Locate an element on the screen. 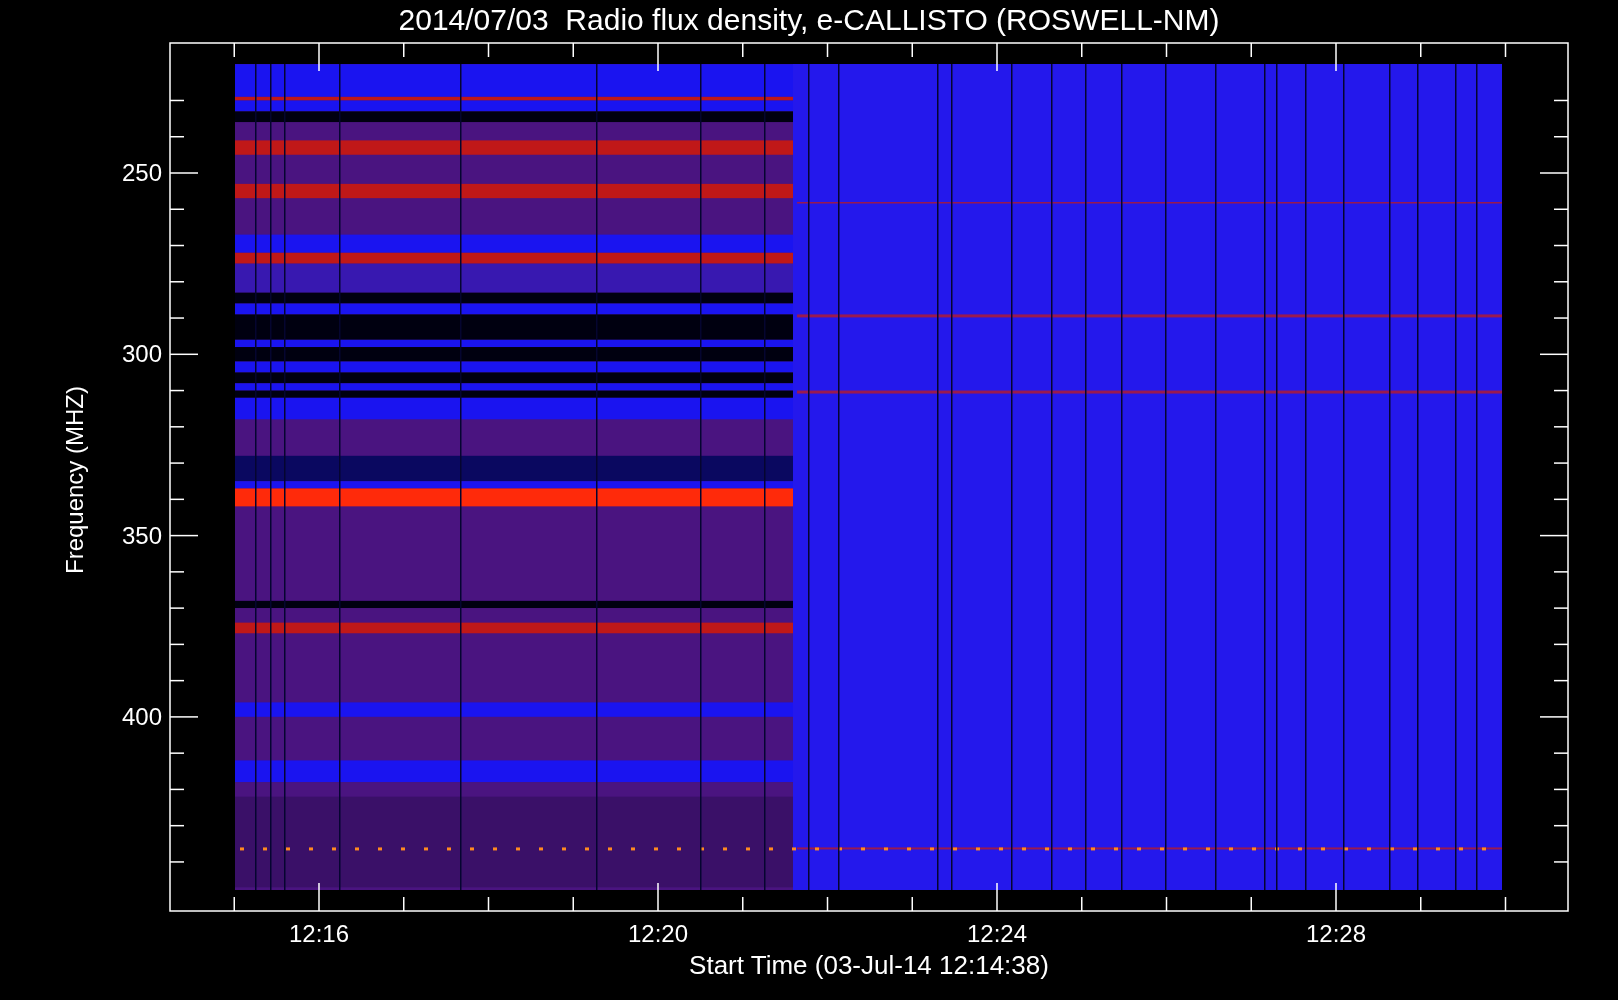 This screenshot has height=1000, width=1618. y-tick-label: 350 is located at coordinates (141, 535).